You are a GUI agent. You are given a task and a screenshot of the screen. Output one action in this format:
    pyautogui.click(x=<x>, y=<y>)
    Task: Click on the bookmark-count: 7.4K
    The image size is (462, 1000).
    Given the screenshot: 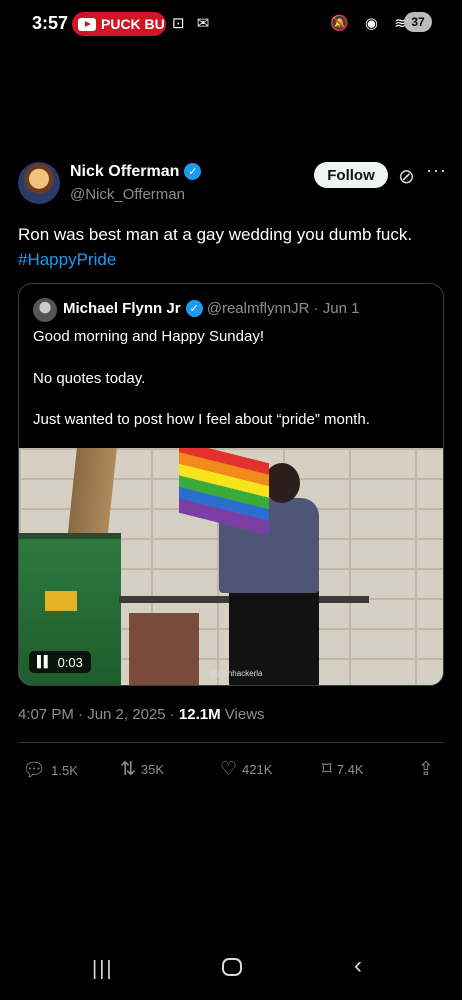 What is the action you would take?
    pyautogui.click(x=350, y=769)
    